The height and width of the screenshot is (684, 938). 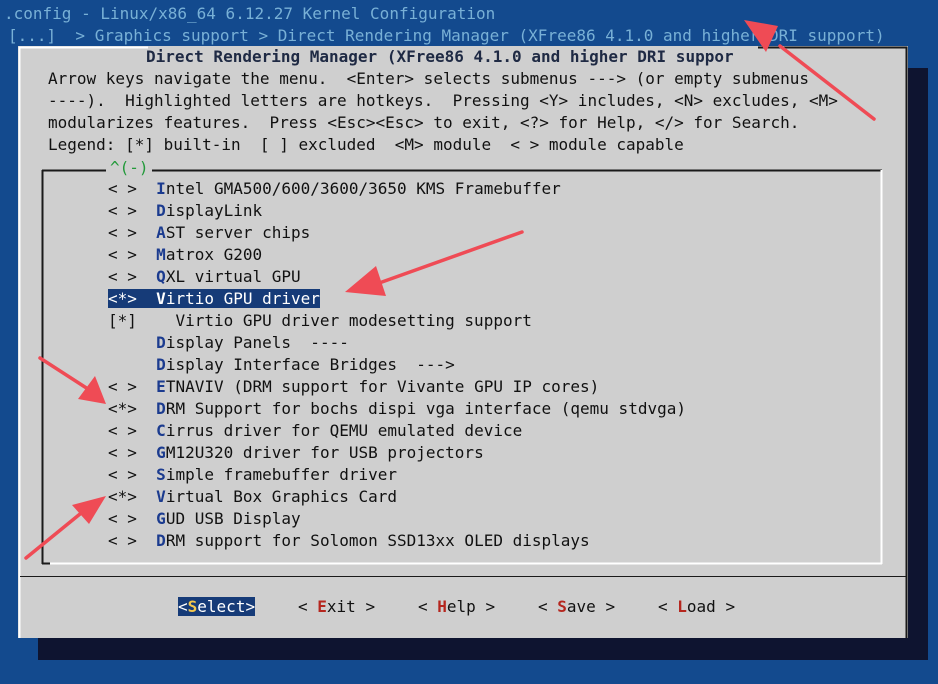 What do you see at coordinates (228, 518) in the screenshot?
I see `menu-item-label: GUD USB Display` at bounding box center [228, 518].